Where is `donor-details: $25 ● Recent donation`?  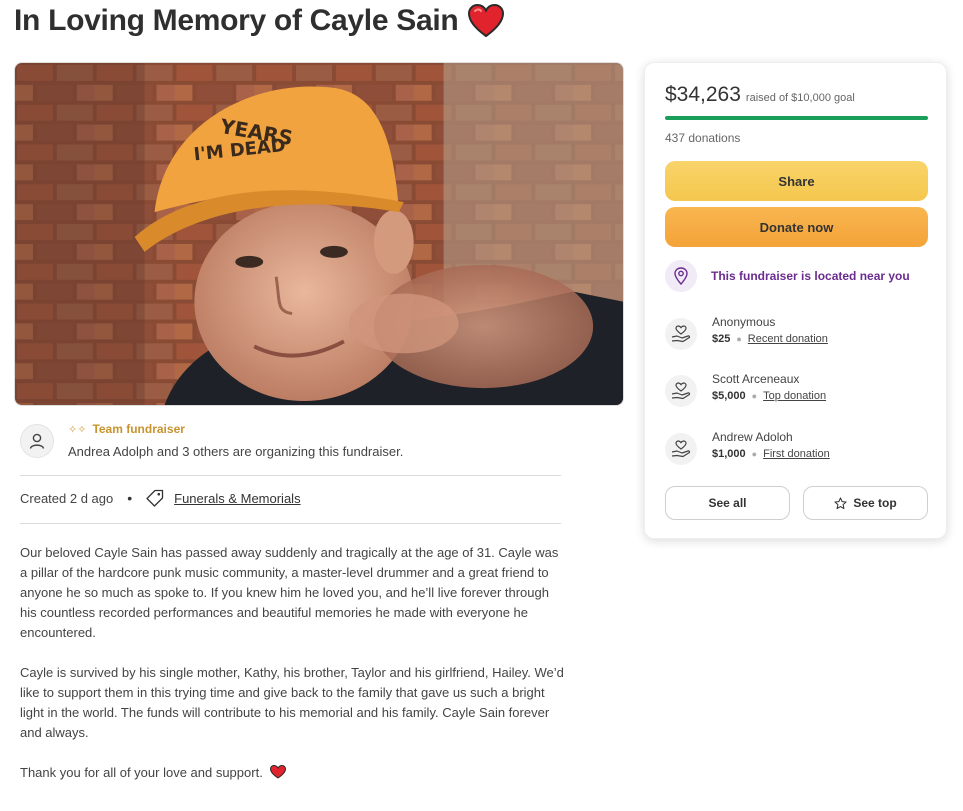
donor-details: $25 ● Recent donation is located at coordinates (770, 339).